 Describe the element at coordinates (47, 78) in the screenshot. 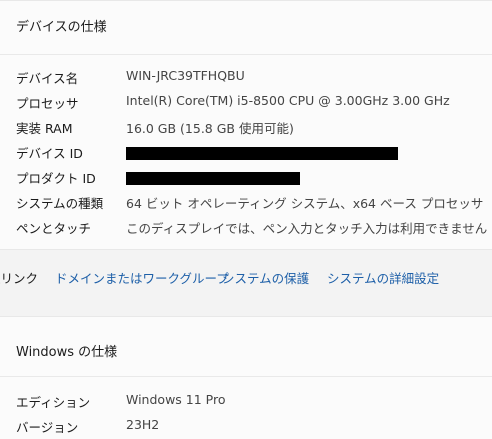

I see `spec-label: デバイス名` at that location.